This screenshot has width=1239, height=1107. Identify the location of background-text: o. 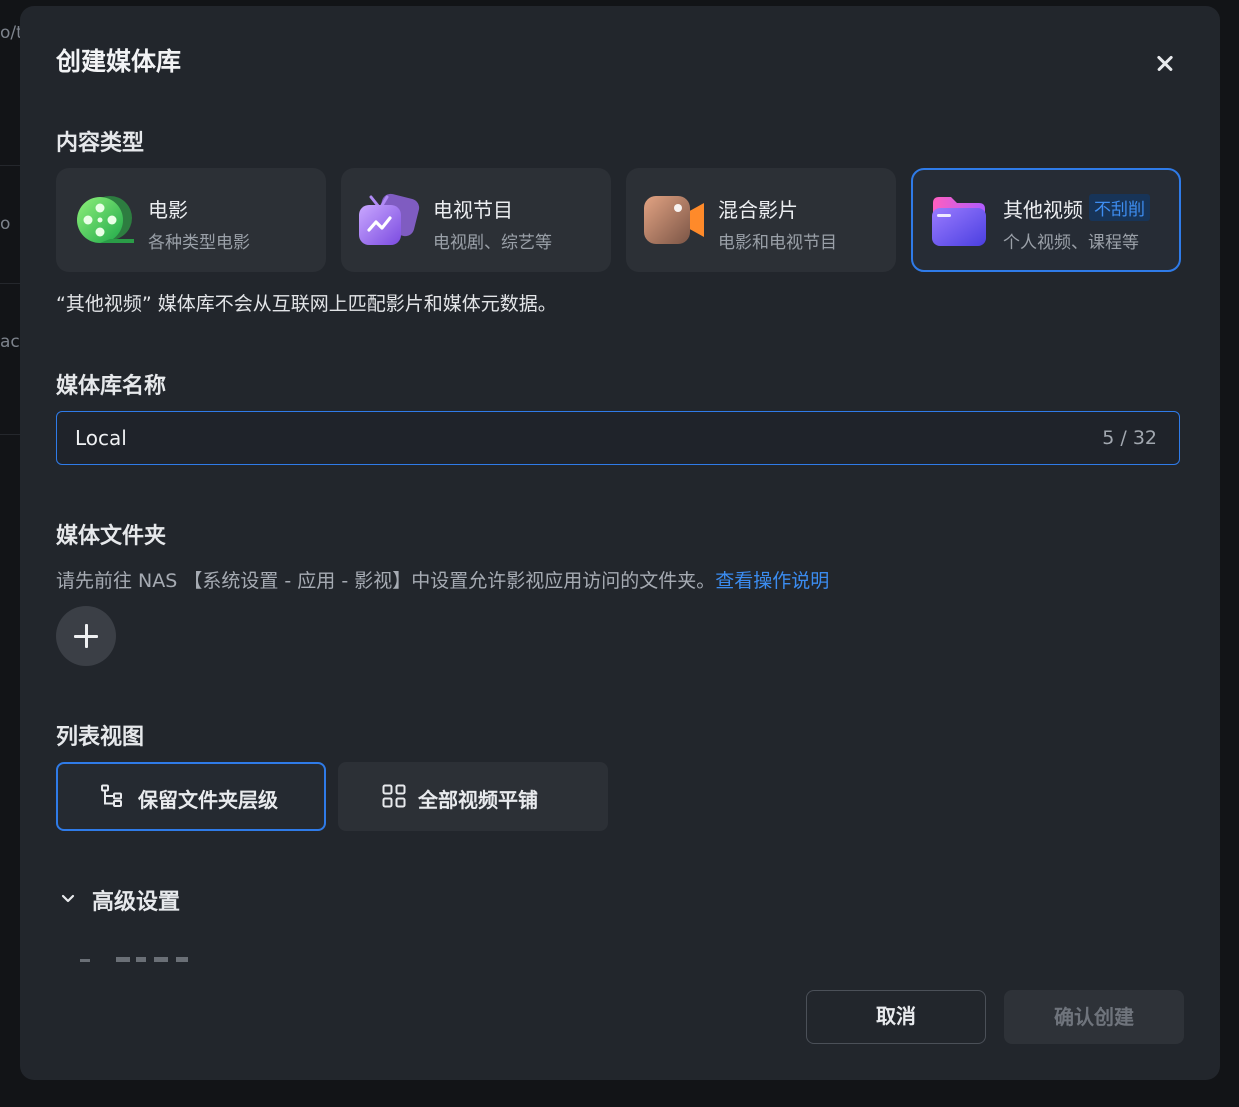
(5, 224).